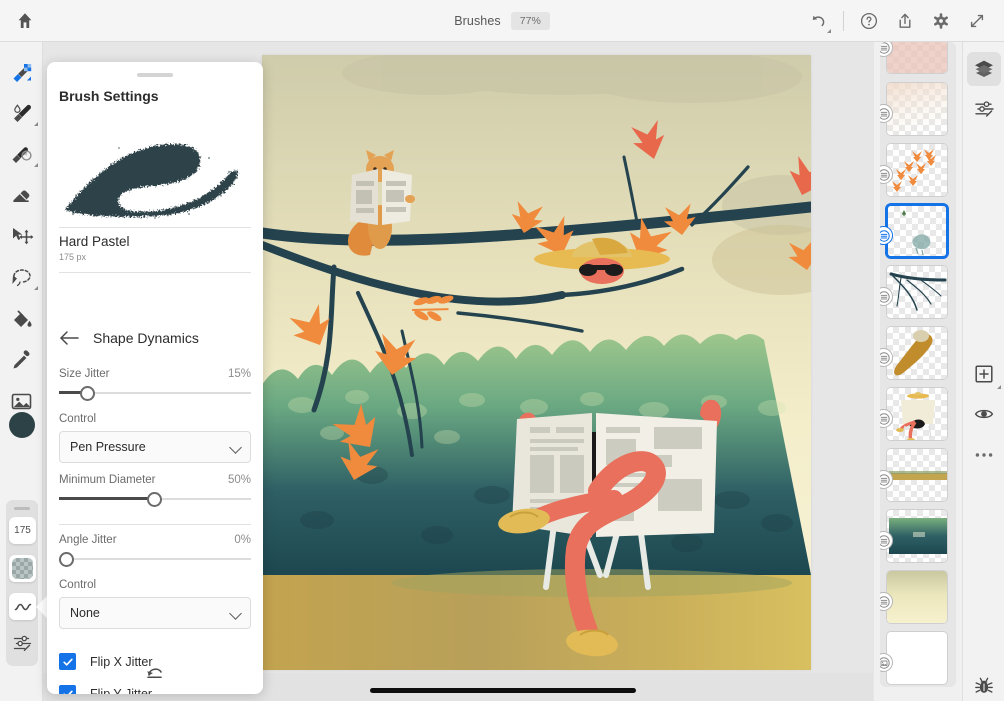 Image resolution: width=1004 pixels, height=701 pixels. I want to click on minimum-diameter-slider: Minimum Diameter 50%, so click(155, 491).